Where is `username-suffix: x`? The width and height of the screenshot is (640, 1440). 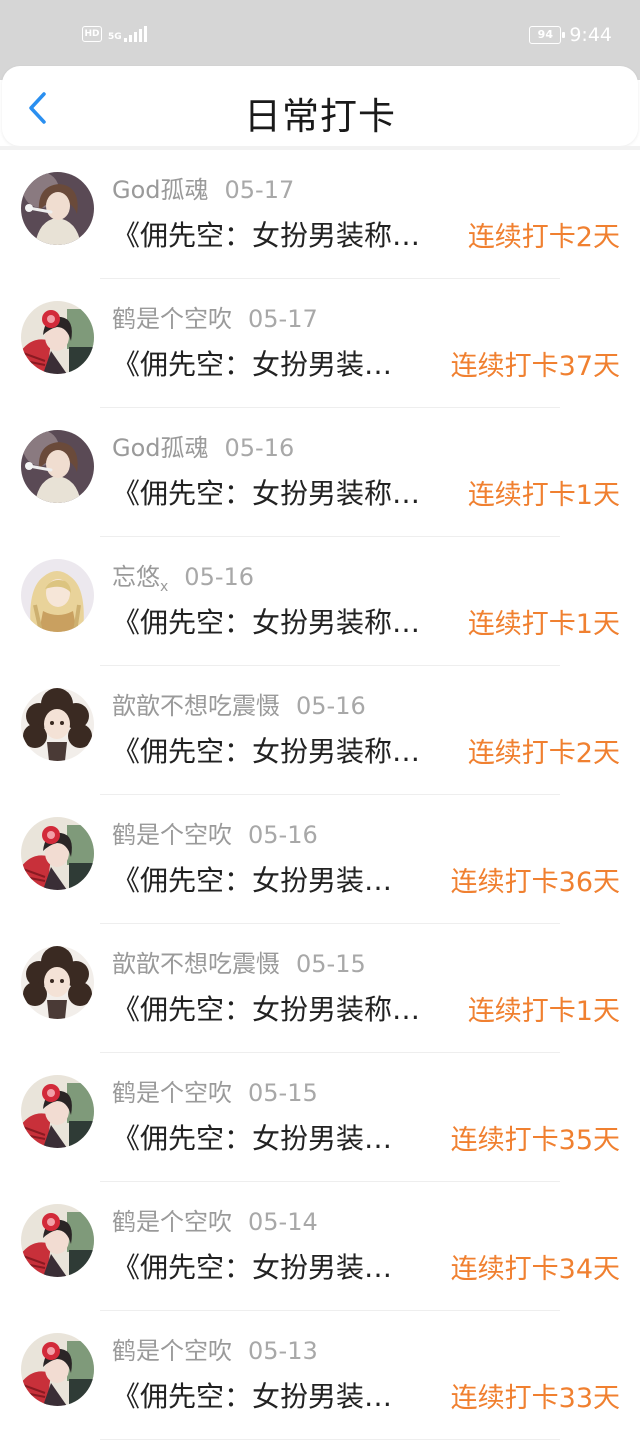
username-suffix: x is located at coordinates (164, 586).